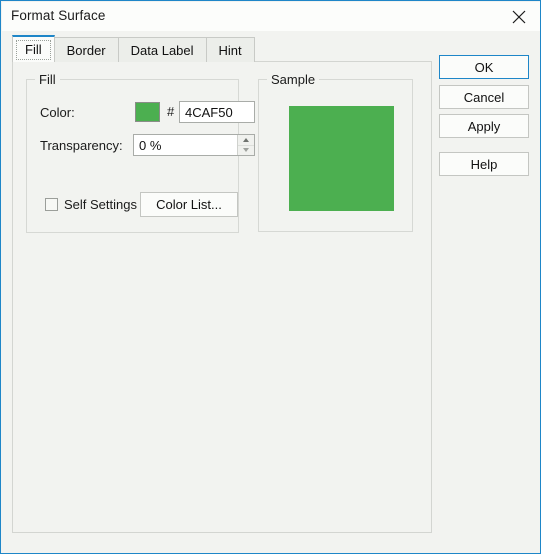  I want to click on apply-button: Apply, so click(484, 126).